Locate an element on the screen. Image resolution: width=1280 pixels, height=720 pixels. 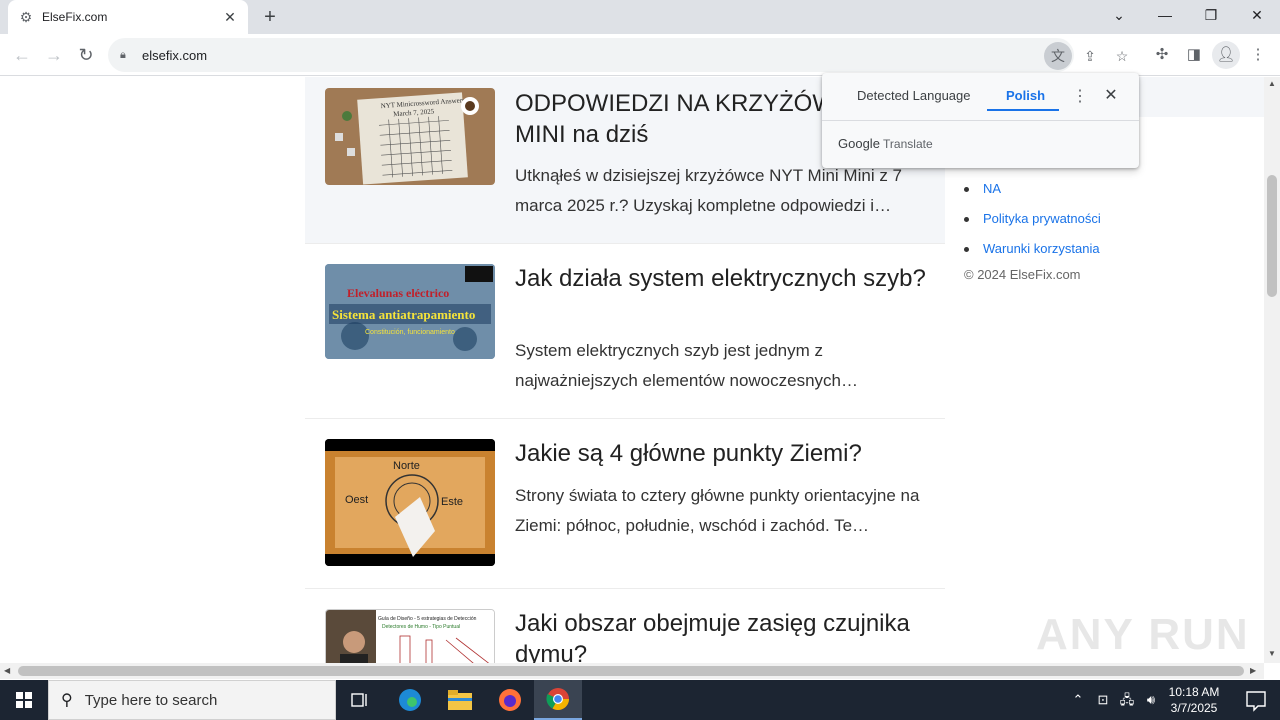
vertical-scrollbar: ▲ ▼ is located at coordinates (1272, 370).